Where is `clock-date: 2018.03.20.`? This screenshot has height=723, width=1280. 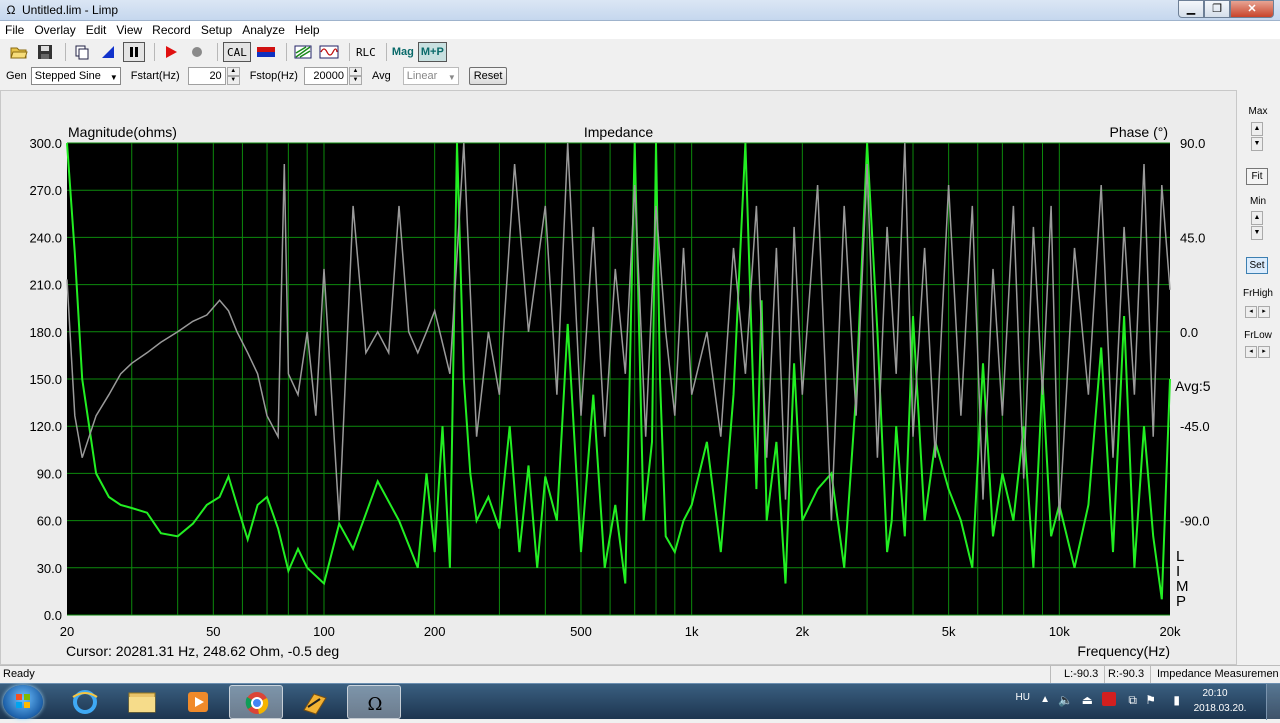
clock-date: 2018.03.20. is located at coordinates (1220, 708).